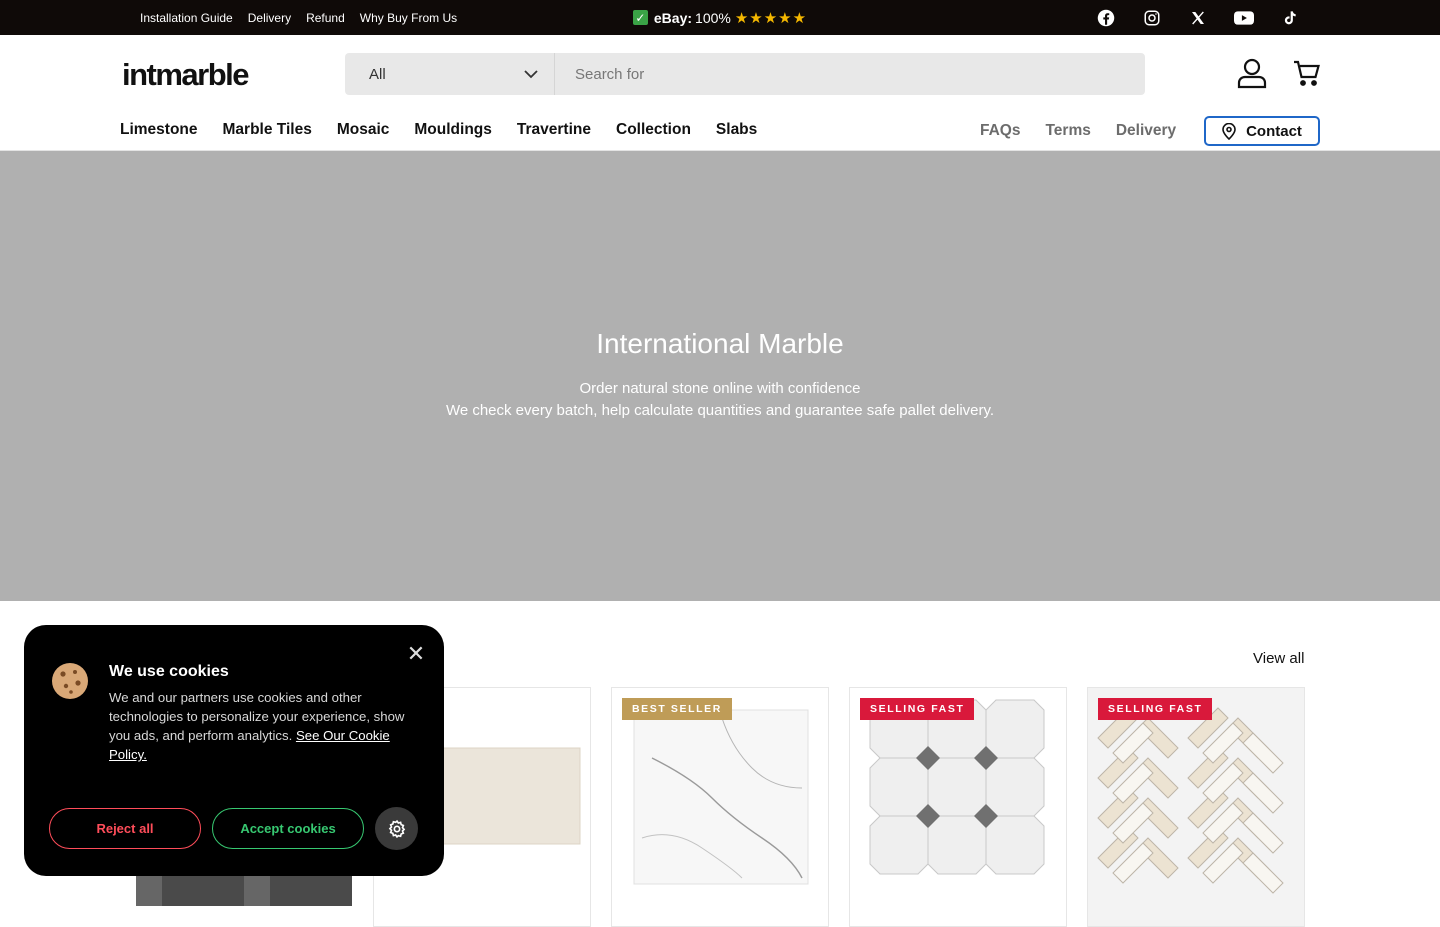 Image resolution: width=1440 pixels, height=927 pixels. What do you see at coordinates (1307, 73) in the screenshot?
I see `cart-icon` at bounding box center [1307, 73].